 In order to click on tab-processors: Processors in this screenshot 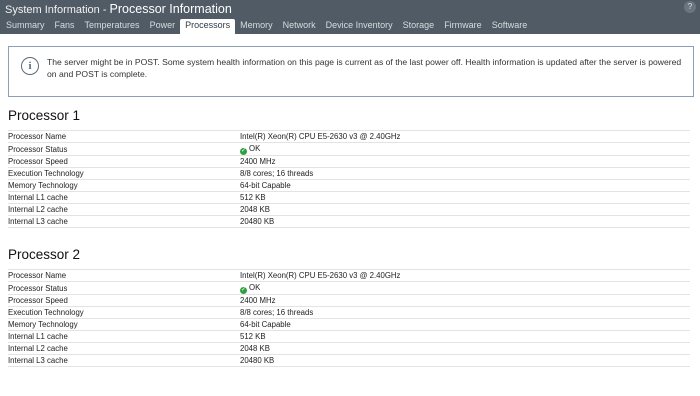, I will do `click(208, 26)`.